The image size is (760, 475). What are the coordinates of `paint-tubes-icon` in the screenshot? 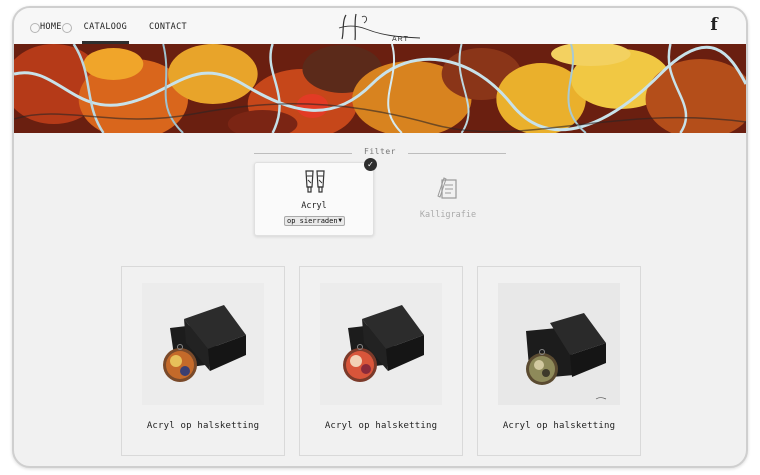 It's located at (315, 181).